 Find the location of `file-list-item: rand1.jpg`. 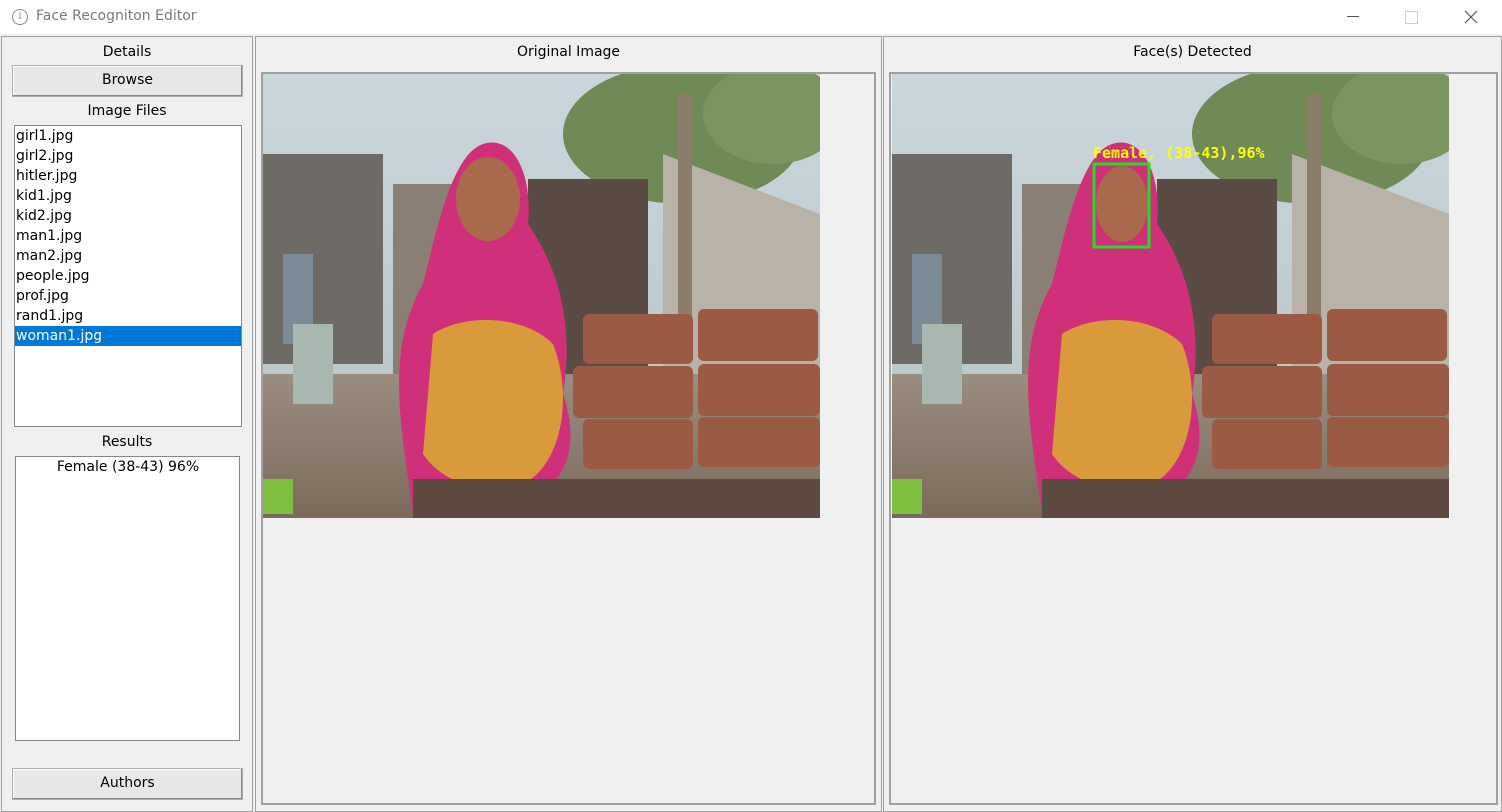

file-list-item: rand1.jpg is located at coordinates (128, 316).